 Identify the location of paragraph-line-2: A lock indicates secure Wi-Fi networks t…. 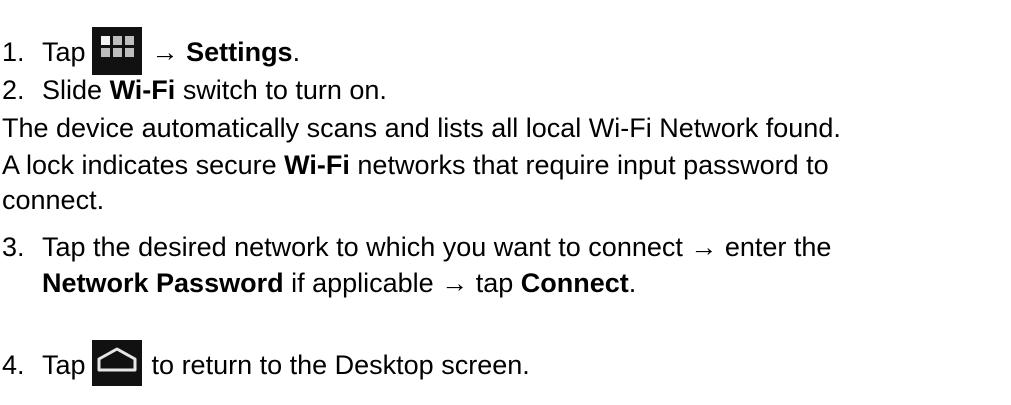
(415, 165).